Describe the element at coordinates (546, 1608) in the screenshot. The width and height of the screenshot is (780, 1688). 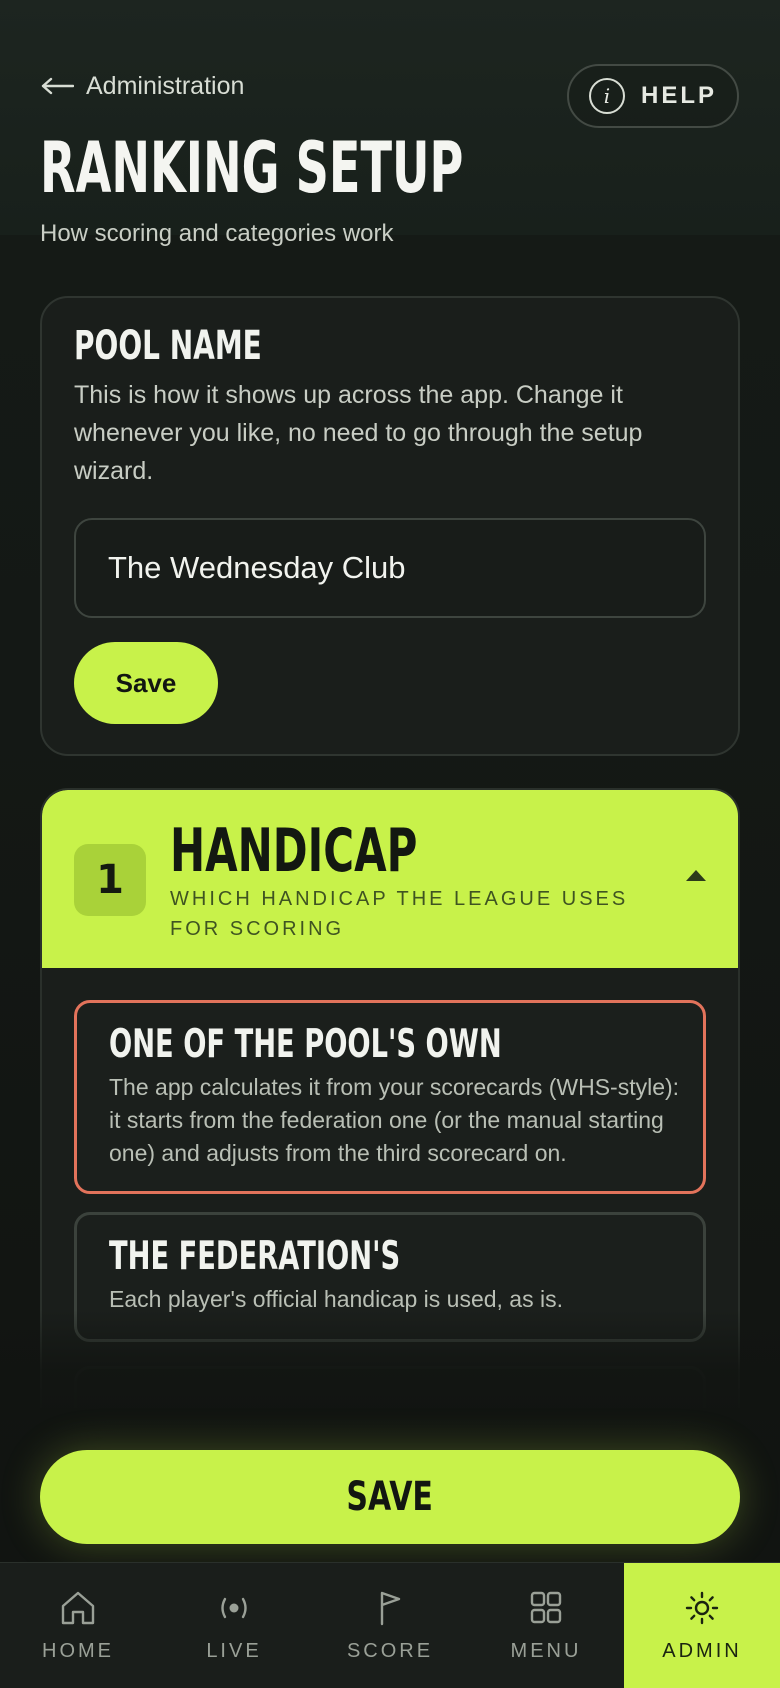
I see `grid-icon` at that location.